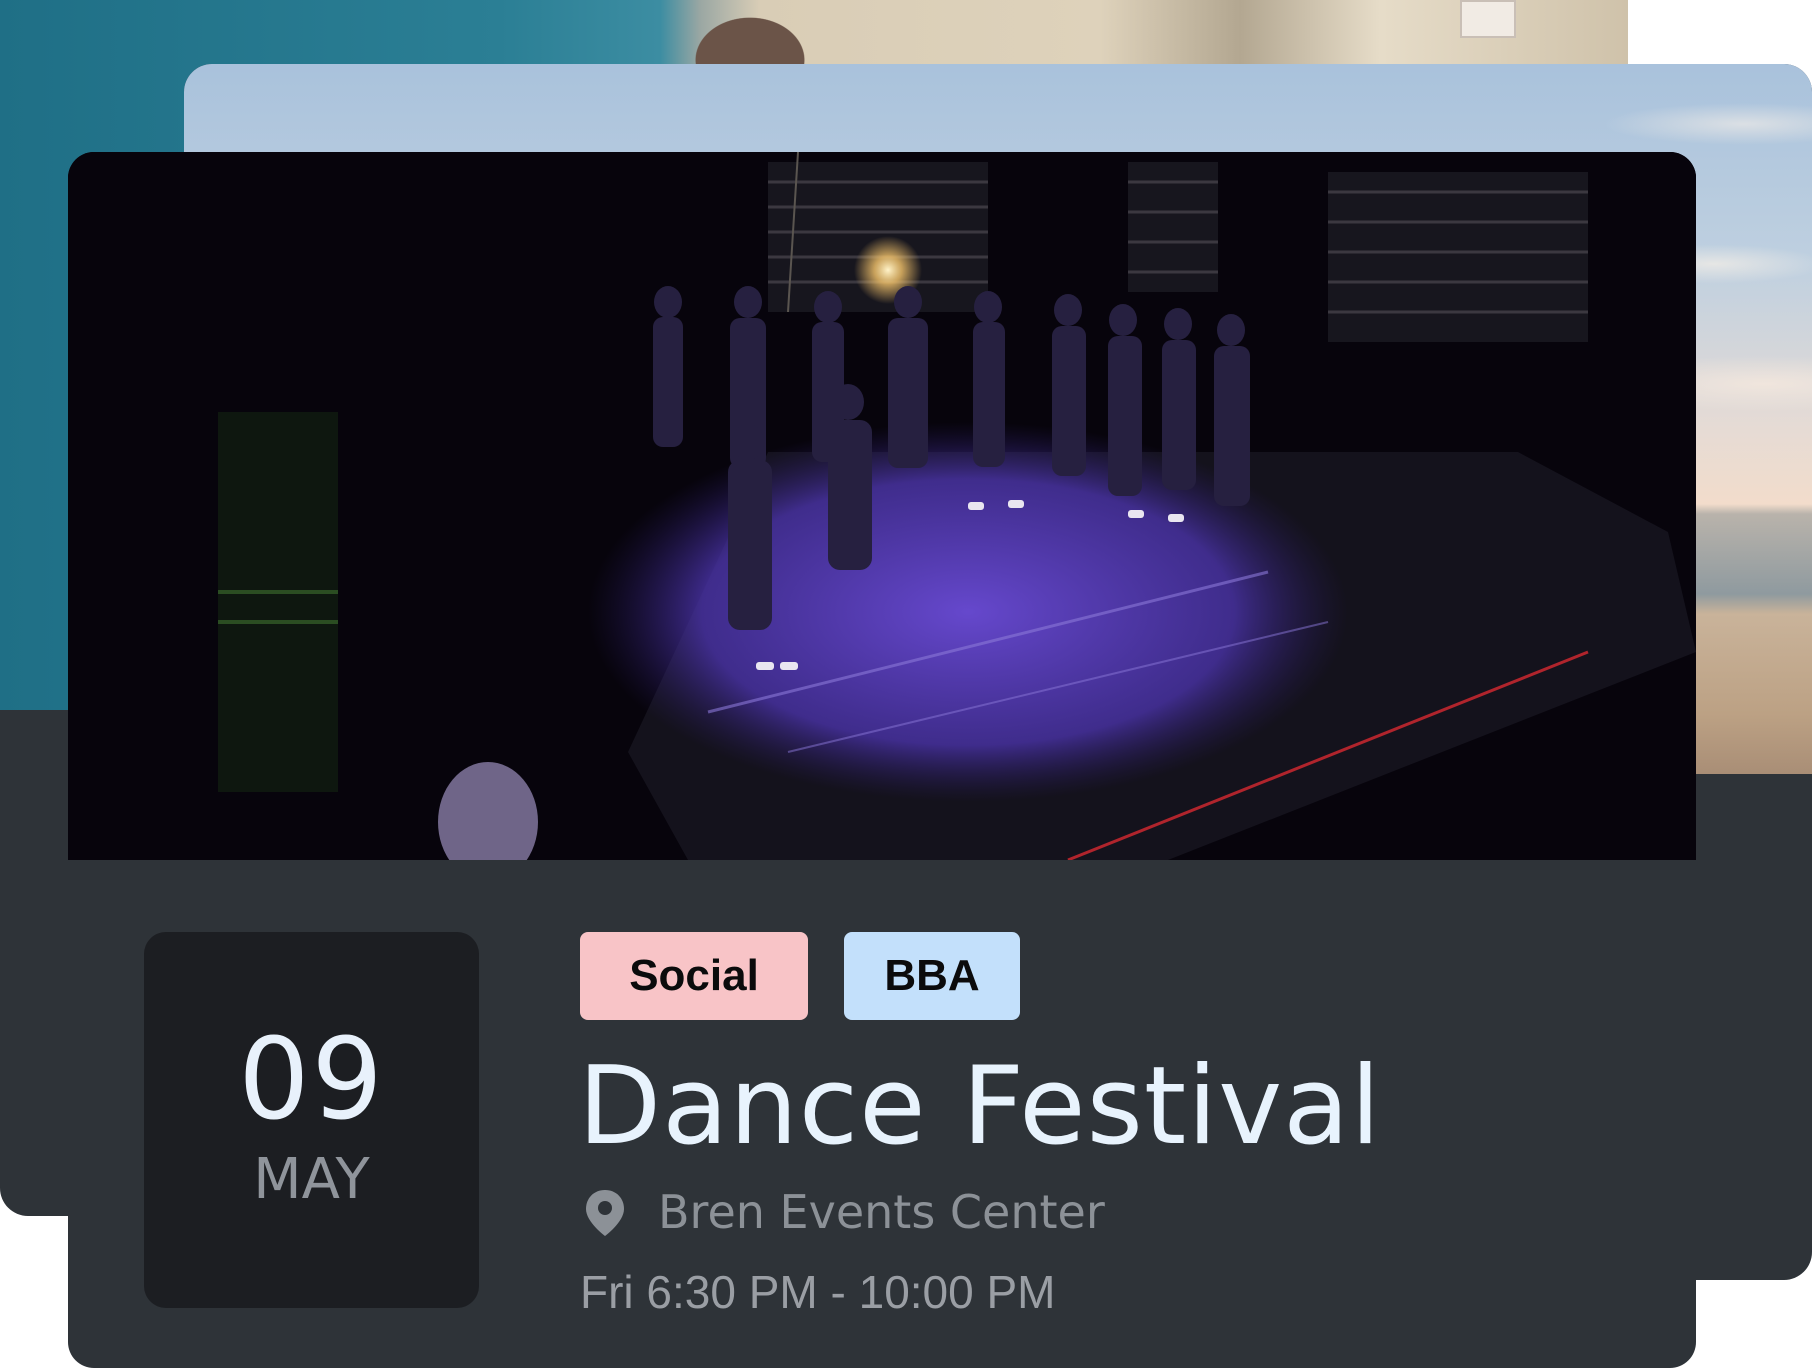  I want to click on event-time: Fri 6:30 PM - 10:00 PM, so click(818, 1292).